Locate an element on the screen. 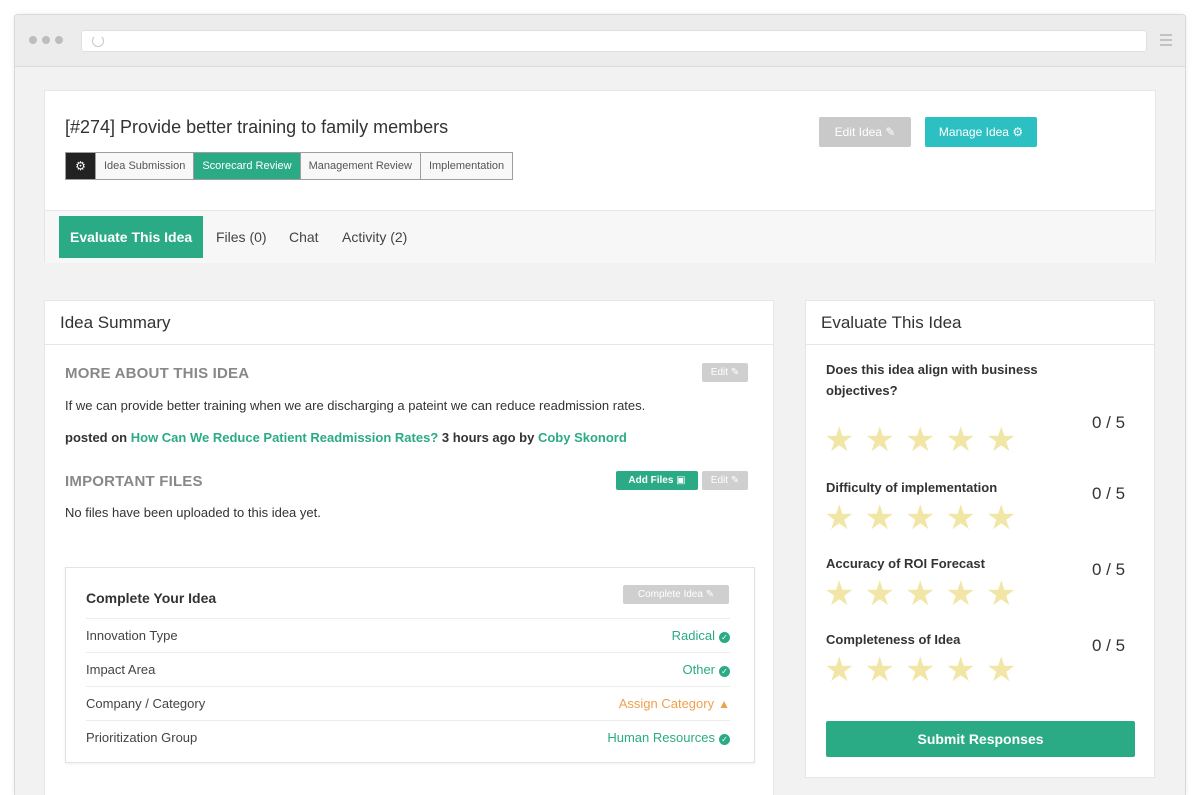 The height and width of the screenshot is (795, 1200). pencil-icon: ✎ is located at coordinates (890, 132).